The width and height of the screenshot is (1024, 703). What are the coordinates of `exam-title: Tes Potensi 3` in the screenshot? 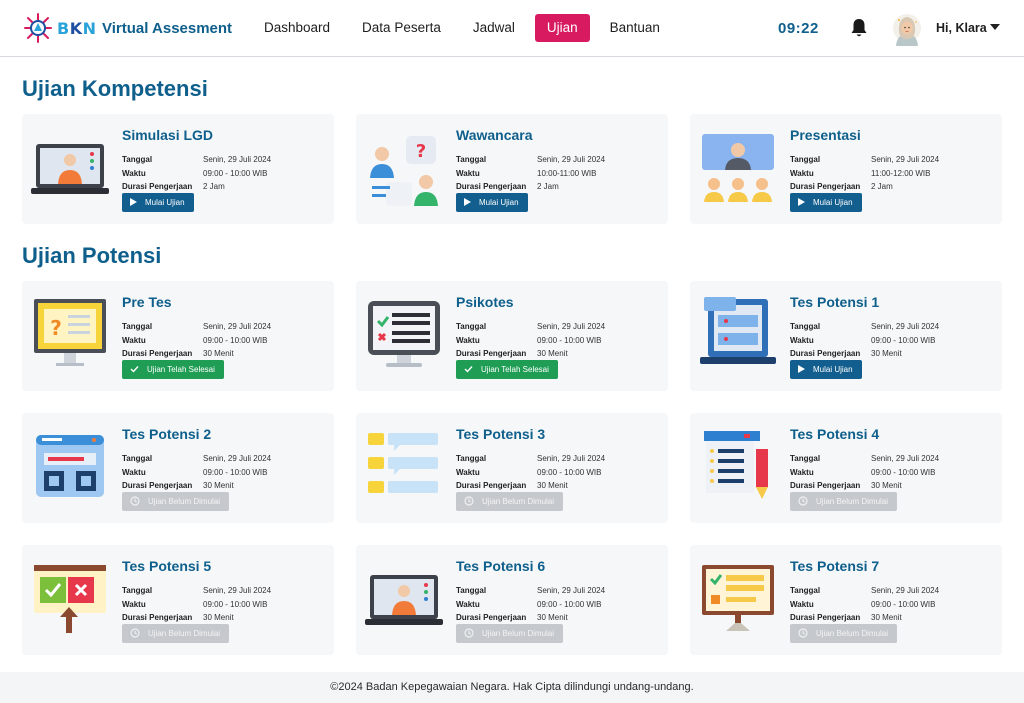 It's located at (501, 434).